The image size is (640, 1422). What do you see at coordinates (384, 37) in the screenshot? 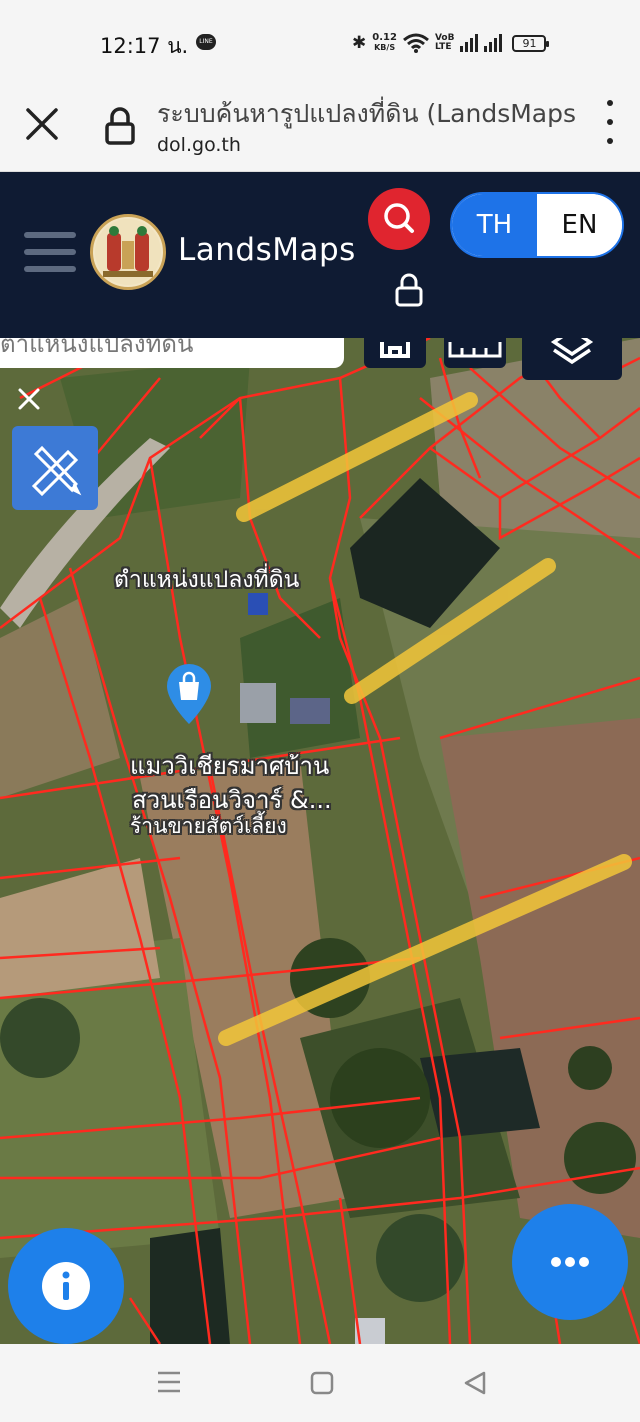
I see `network-speed-value: 0.12` at bounding box center [384, 37].